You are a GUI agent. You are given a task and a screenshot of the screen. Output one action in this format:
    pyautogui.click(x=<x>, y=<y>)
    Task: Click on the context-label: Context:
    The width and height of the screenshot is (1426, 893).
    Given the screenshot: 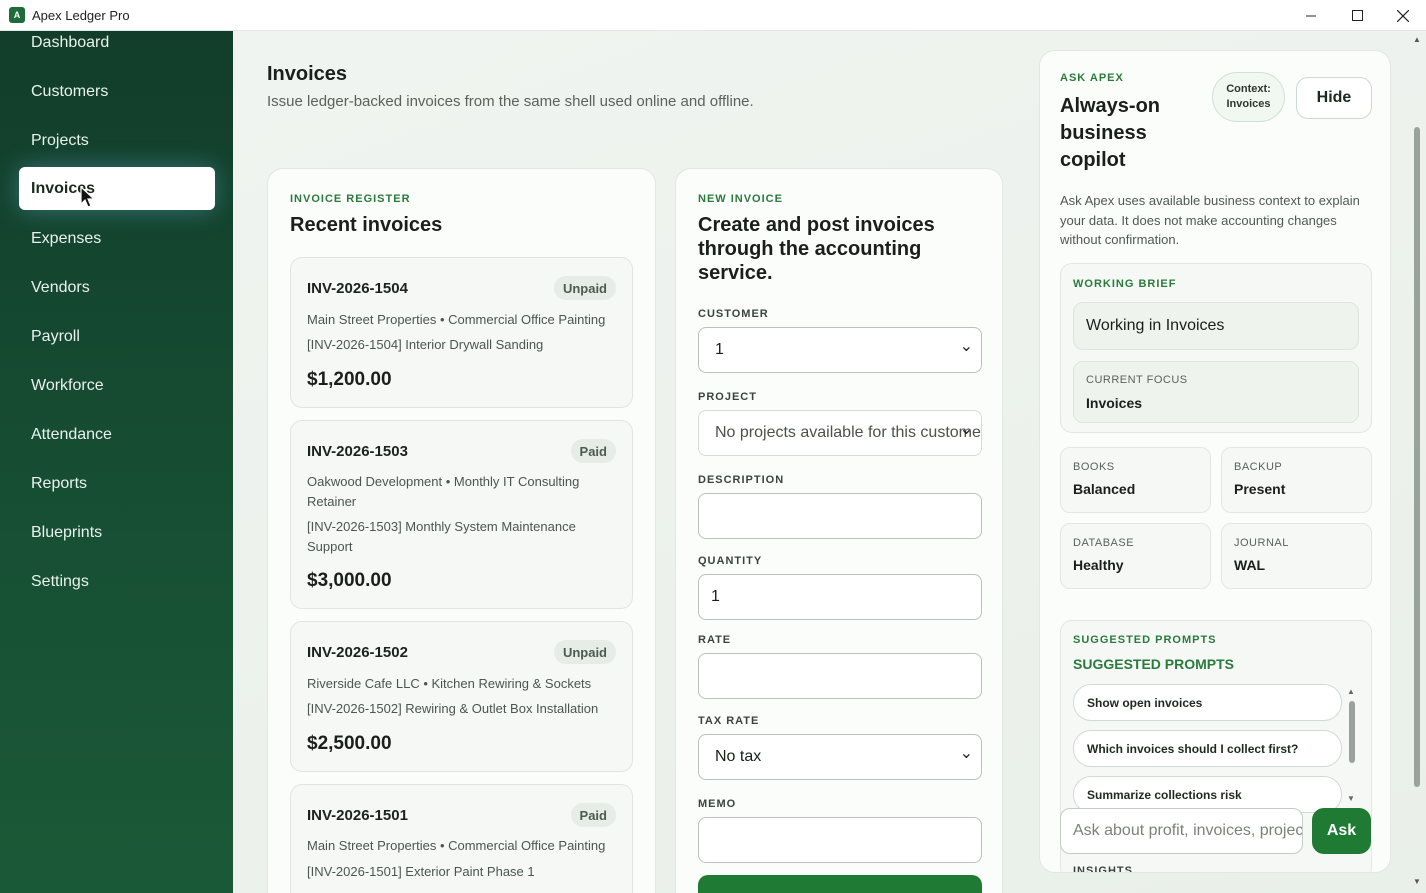 What is the action you would take?
    pyautogui.click(x=1248, y=89)
    